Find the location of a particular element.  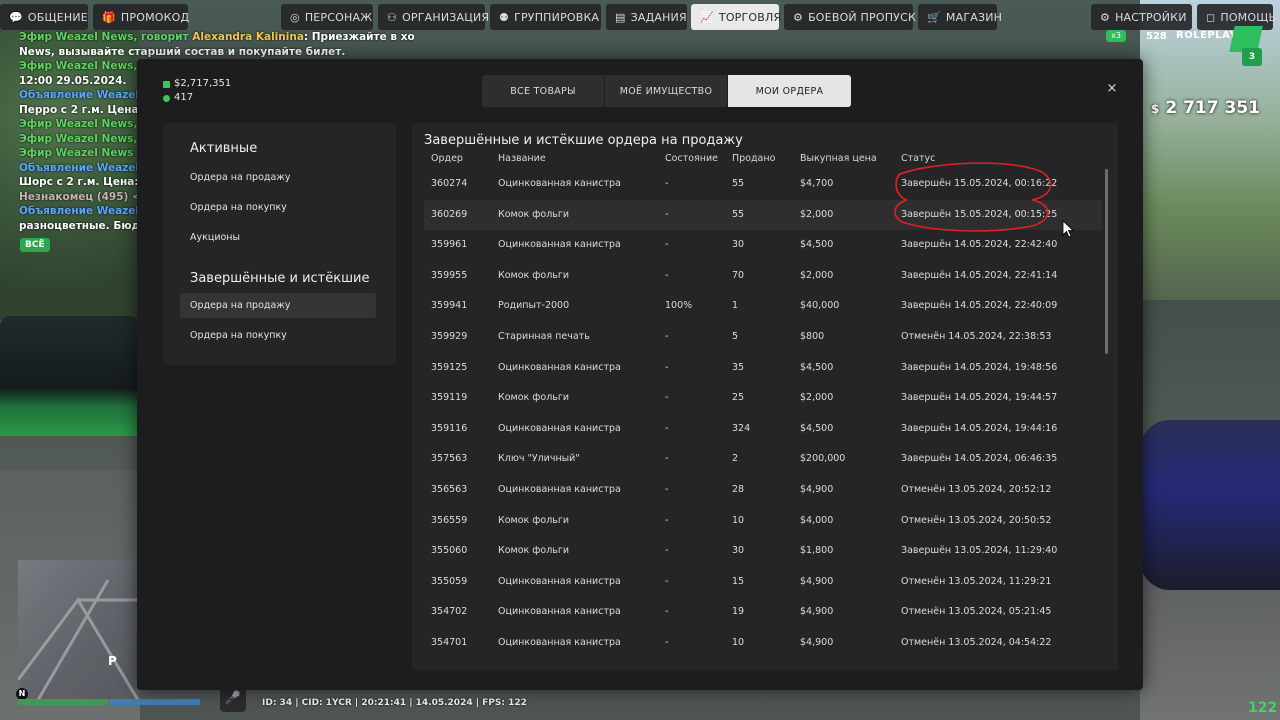

scrollbar-thumb is located at coordinates (1106, 261).